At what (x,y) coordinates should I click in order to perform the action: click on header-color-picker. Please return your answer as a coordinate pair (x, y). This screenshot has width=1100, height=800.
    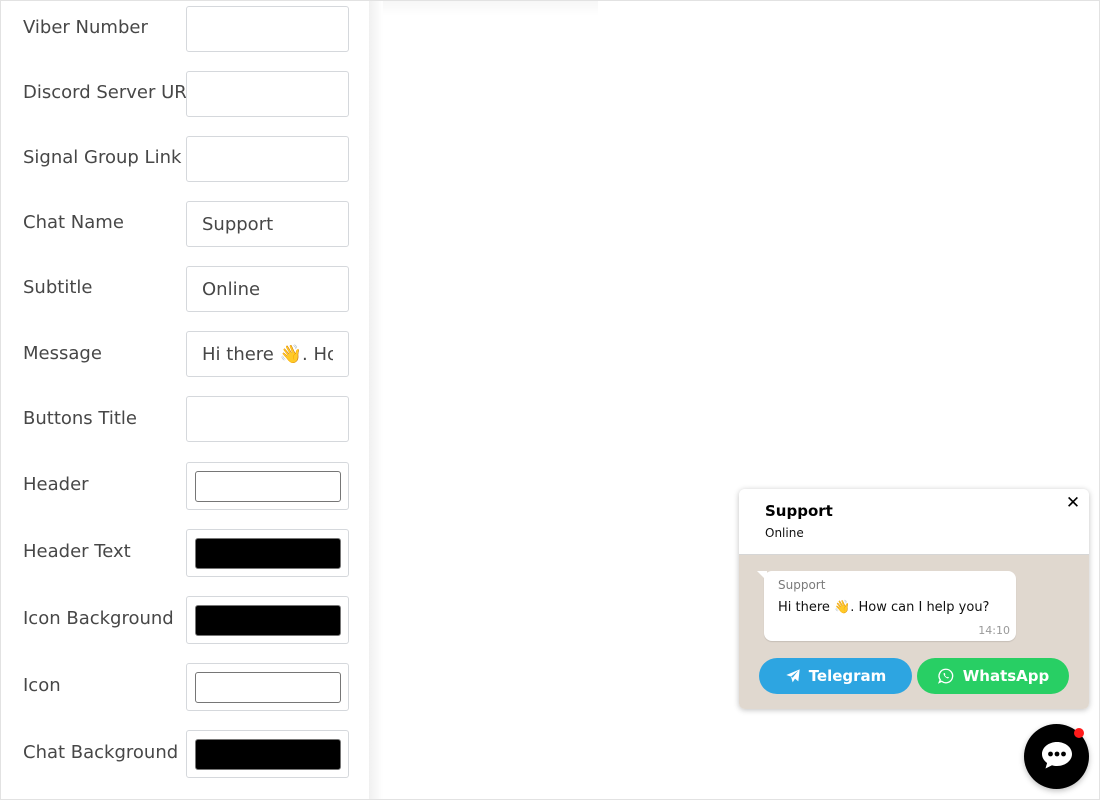
    Looking at the image, I should click on (267, 486).